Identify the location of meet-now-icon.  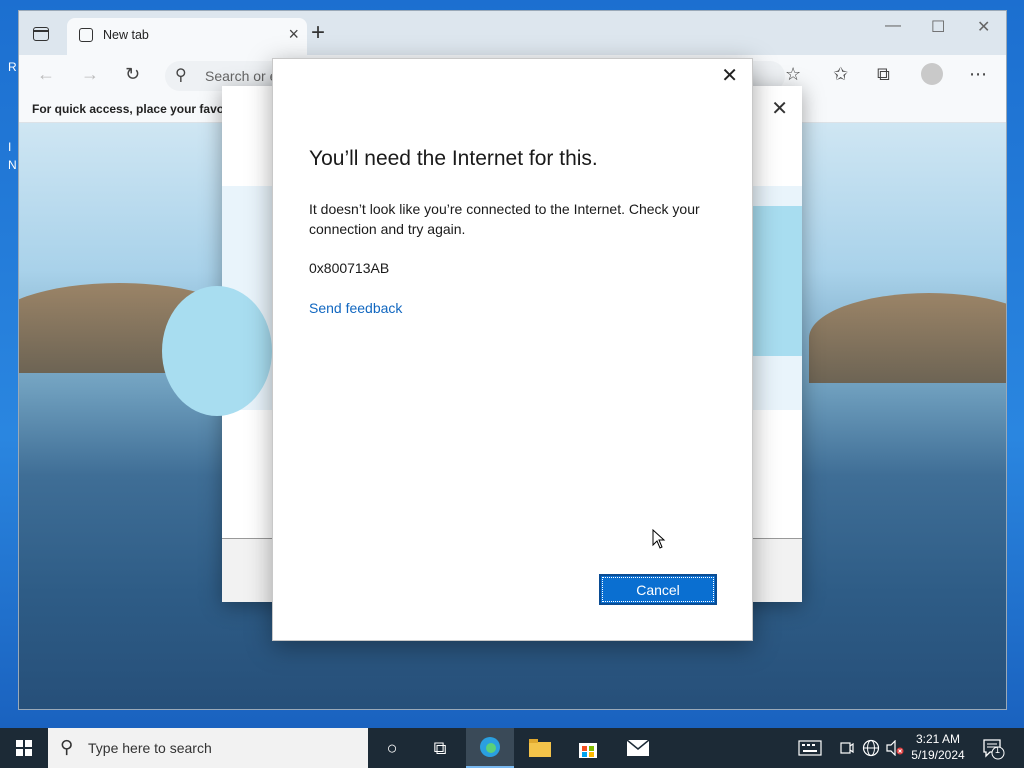
(847, 748).